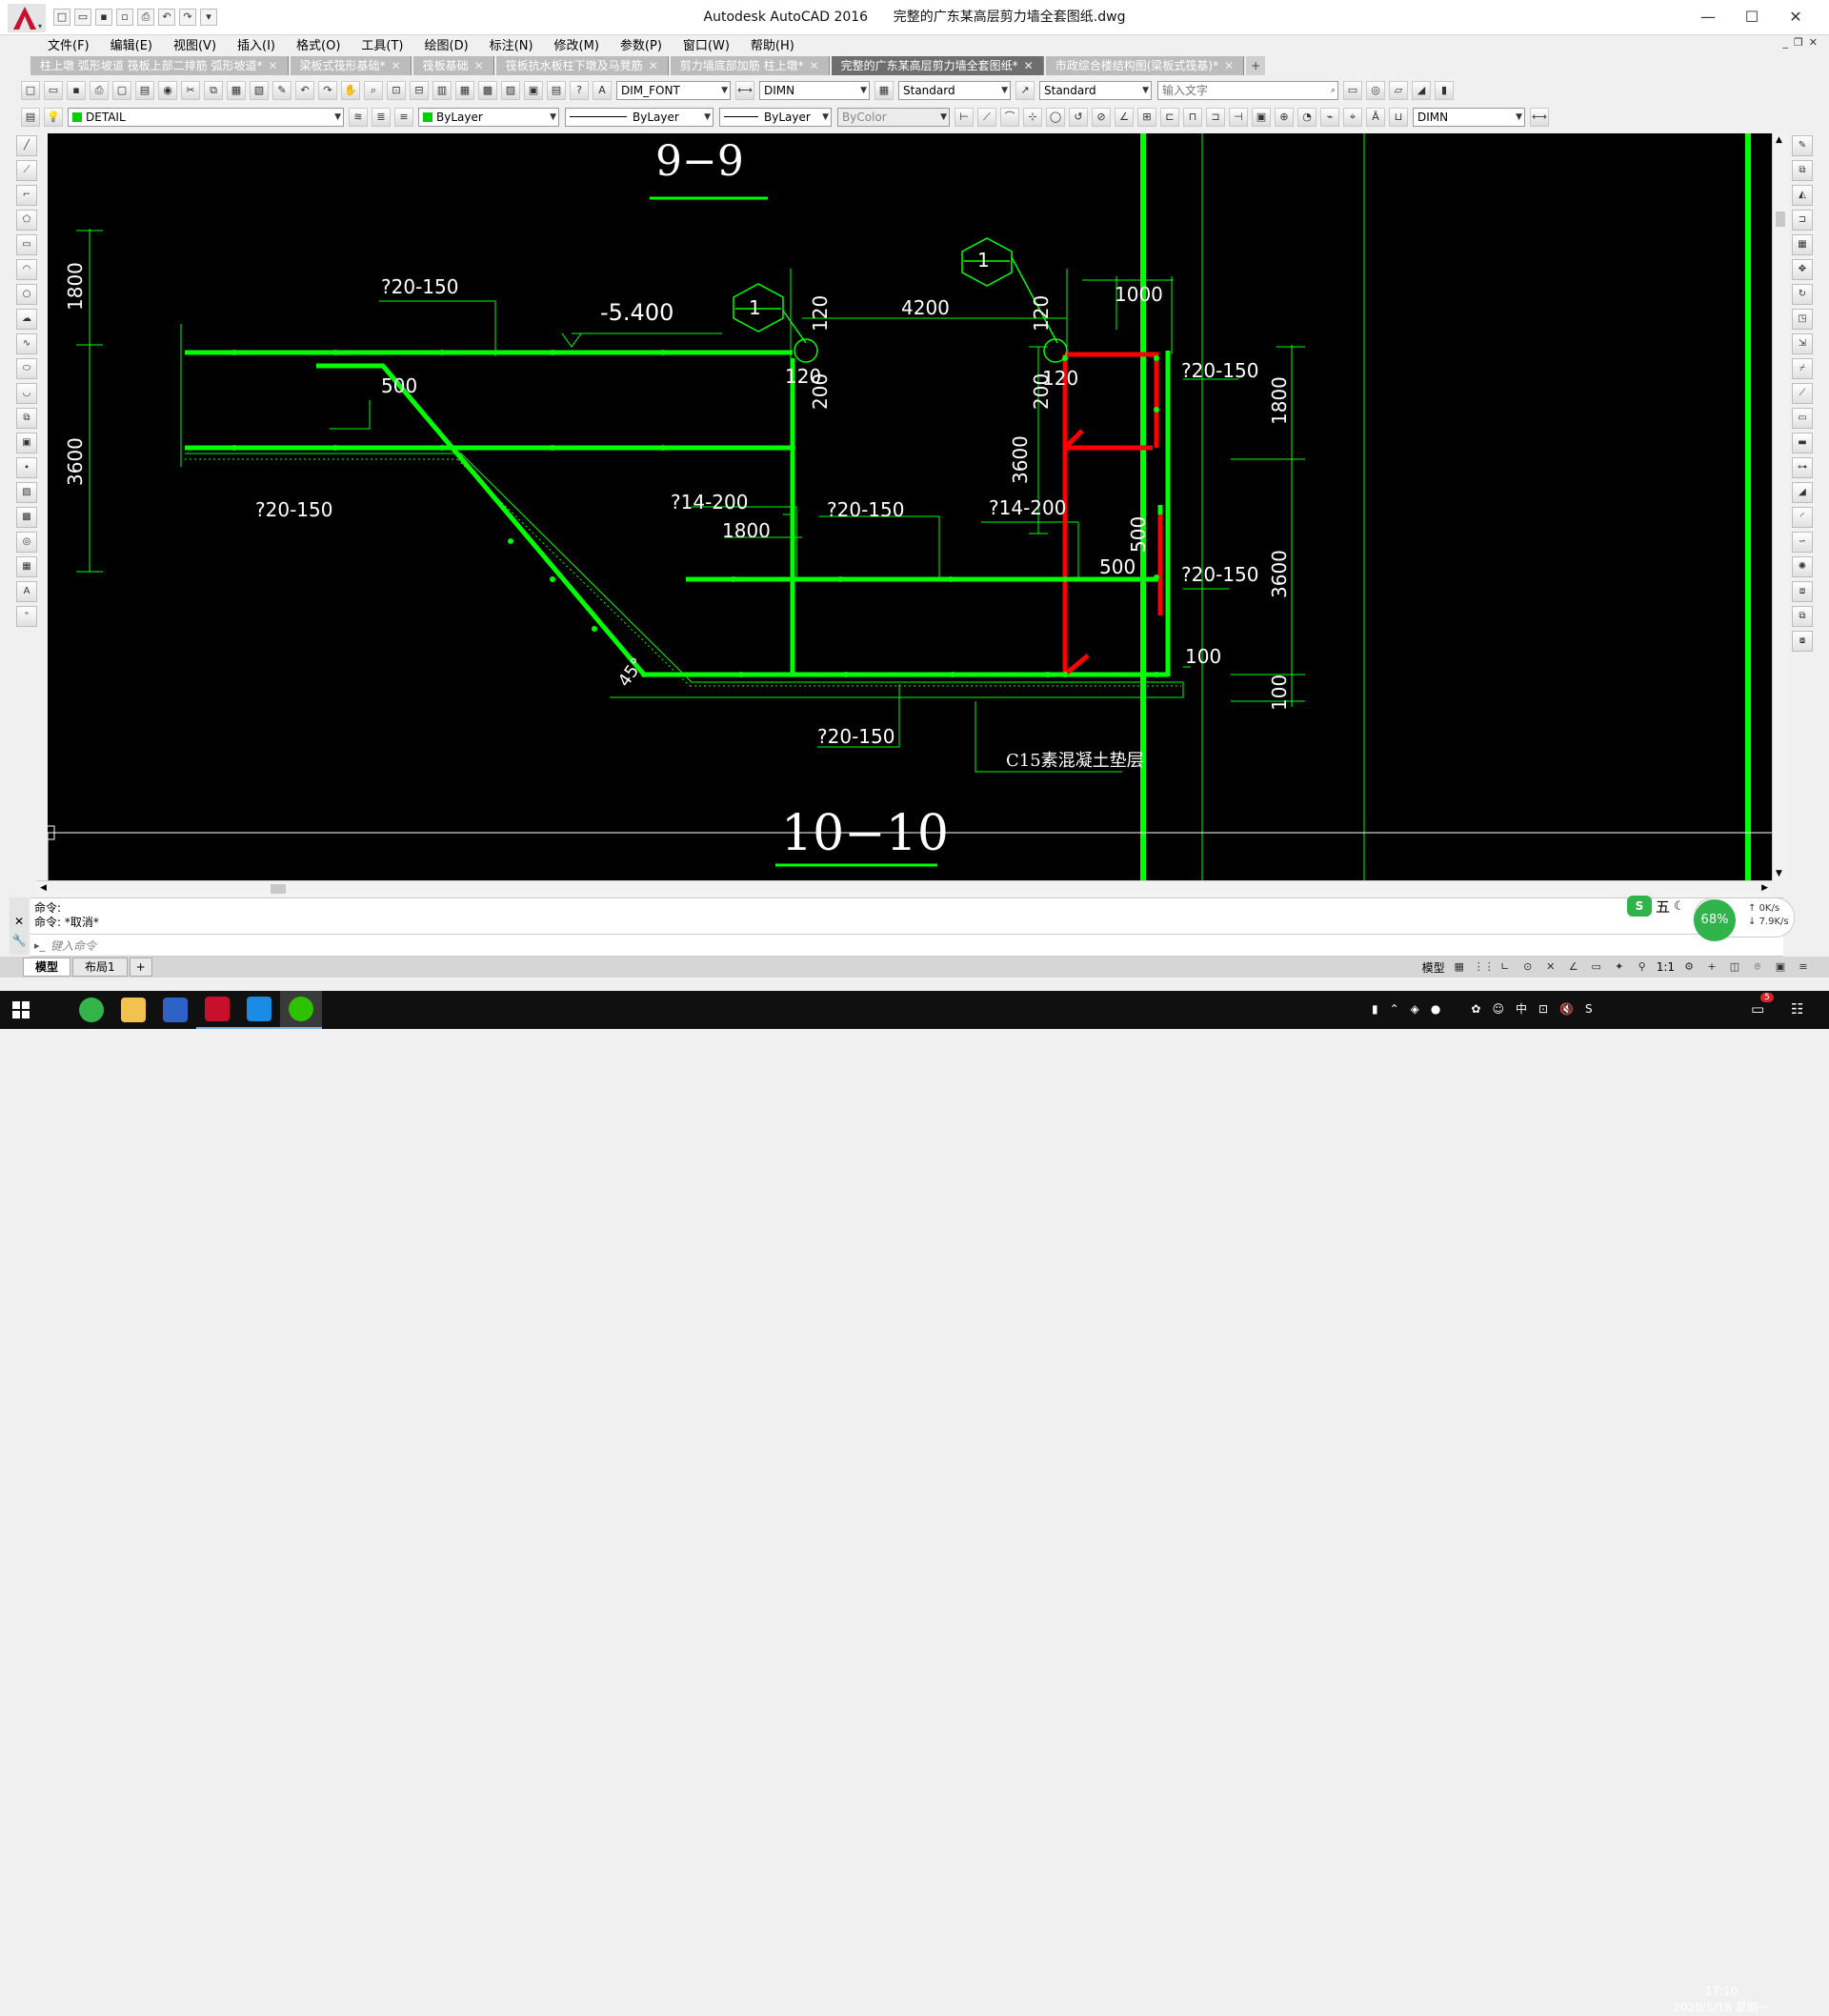  I want to click on tool-palette-icon: ▩, so click(488, 90).